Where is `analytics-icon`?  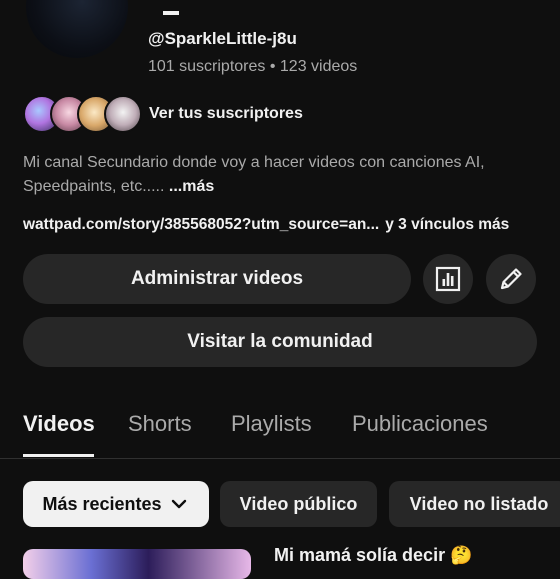 analytics-icon is located at coordinates (448, 279).